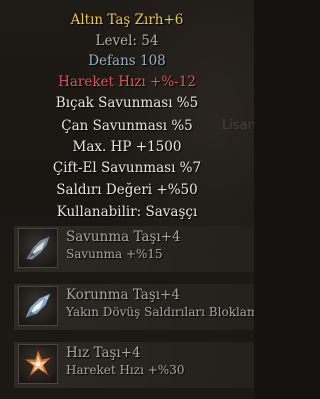 This screenshot has width=320, height=399. Describe the element at coordinates (127, 41) in the screenshot. I see `item-level: Level: 54` at that location.